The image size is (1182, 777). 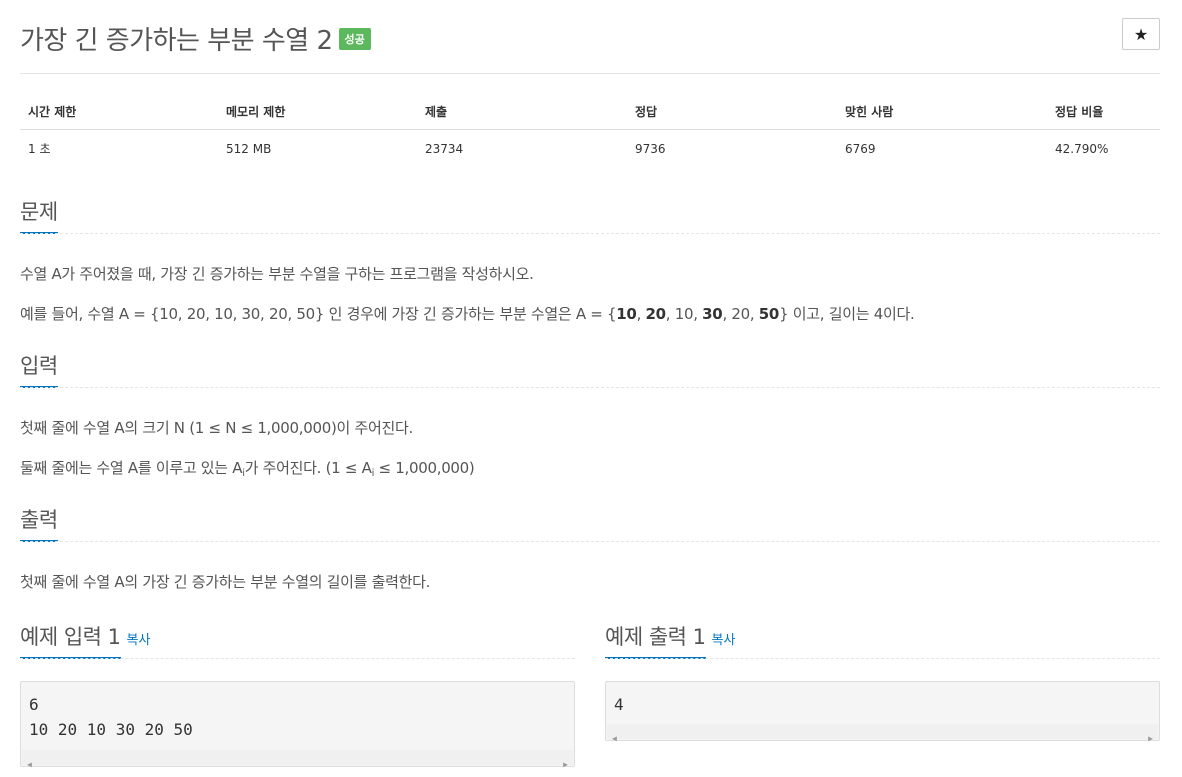 What do you see at coordinates (225, 582) in the screenshot?
I see `output-description-1: 첫째 줄에 수열 A의 가장 긴 증가하는 부분 수열의 길이를 출력한다.` at bounding box center [225, 582].